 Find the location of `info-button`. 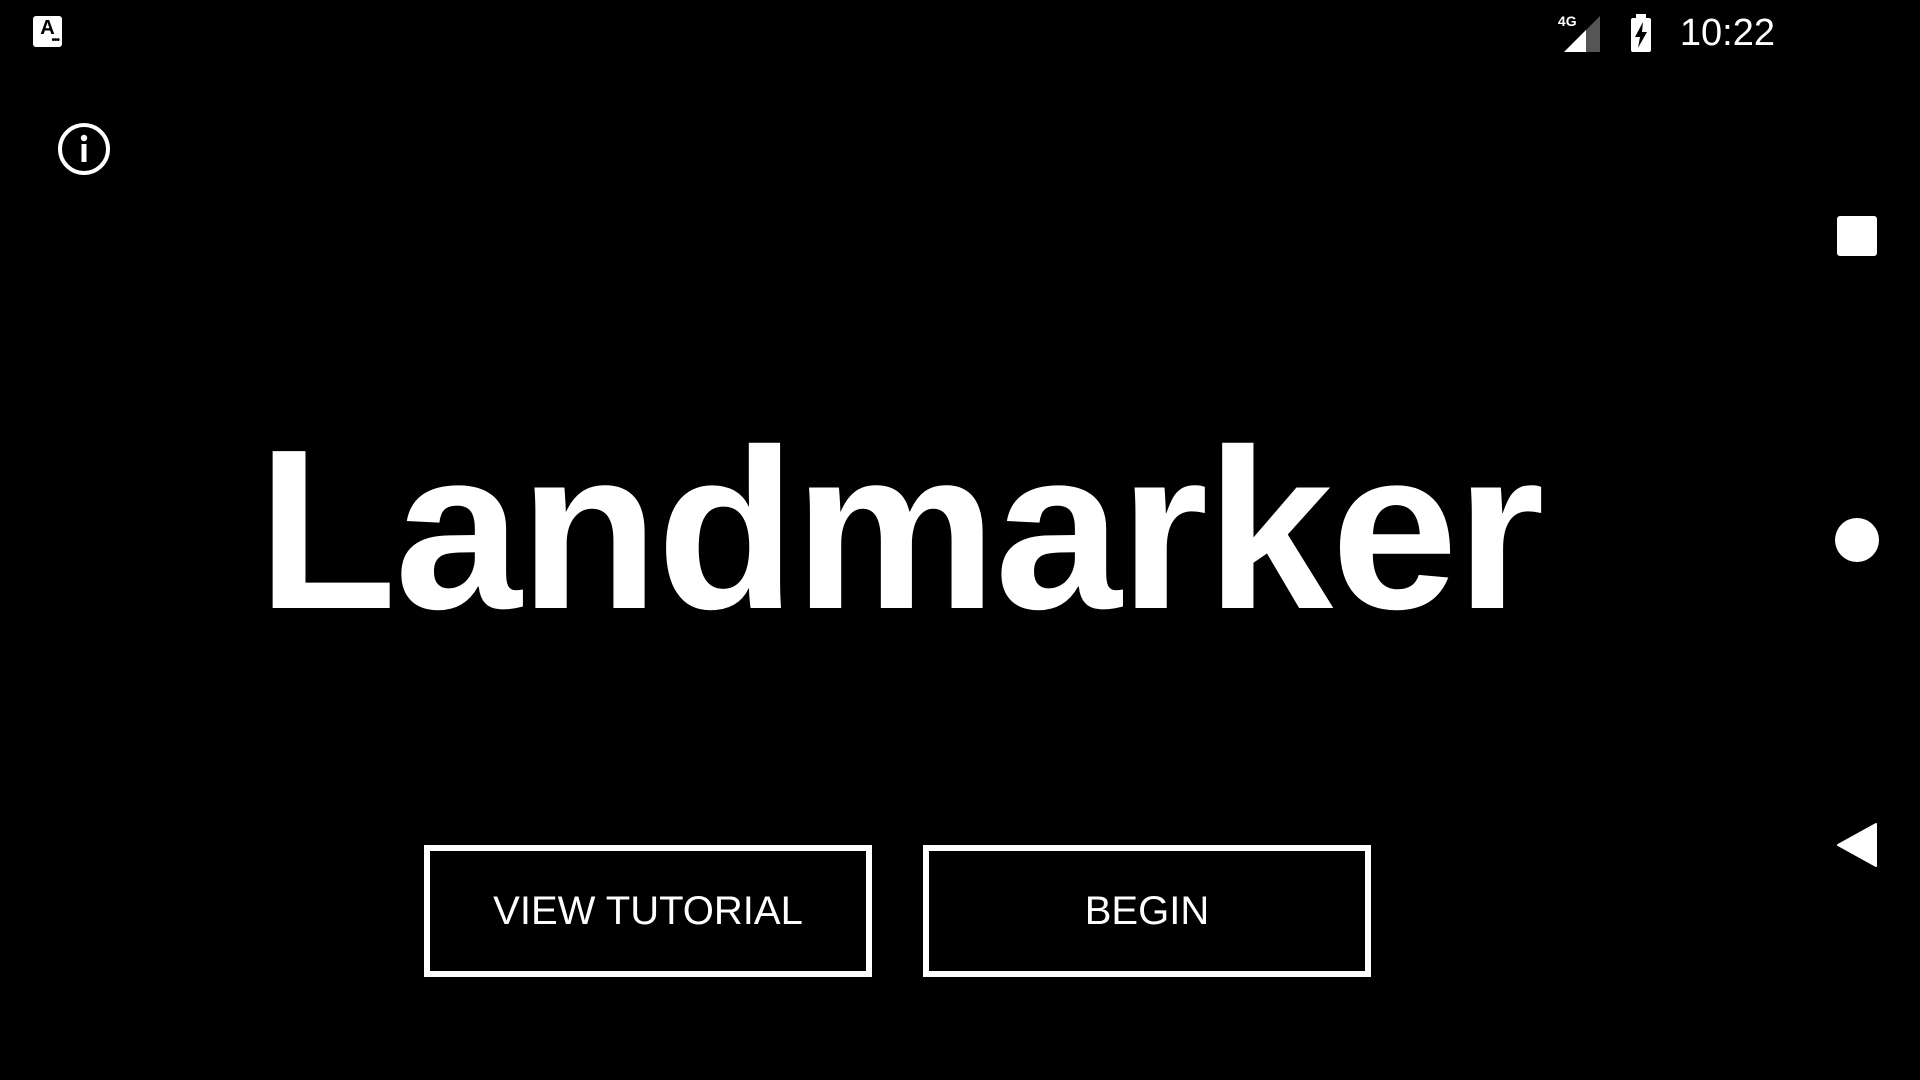

info-button is located at coordinates (84, 149).